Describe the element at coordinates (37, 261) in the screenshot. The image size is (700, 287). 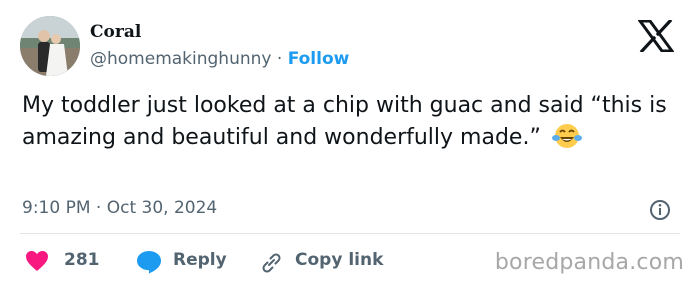
I see `heart-icon` at that location.